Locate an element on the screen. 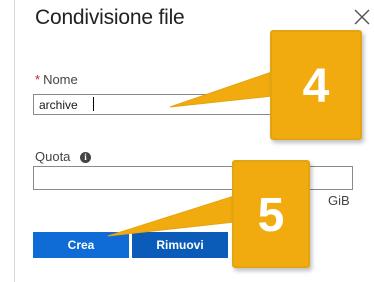 This screenshot has width=374, height=282. text-caret is located at coordinates (93, 104).